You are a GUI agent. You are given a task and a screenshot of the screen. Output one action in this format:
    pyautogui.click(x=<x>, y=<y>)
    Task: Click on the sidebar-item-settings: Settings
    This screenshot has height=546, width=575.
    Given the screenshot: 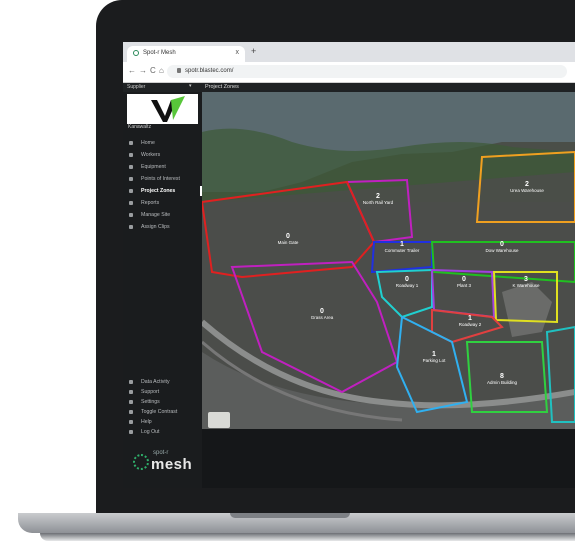 What is the action you would take?
    pyautogui.click(x=162, y=402)
    